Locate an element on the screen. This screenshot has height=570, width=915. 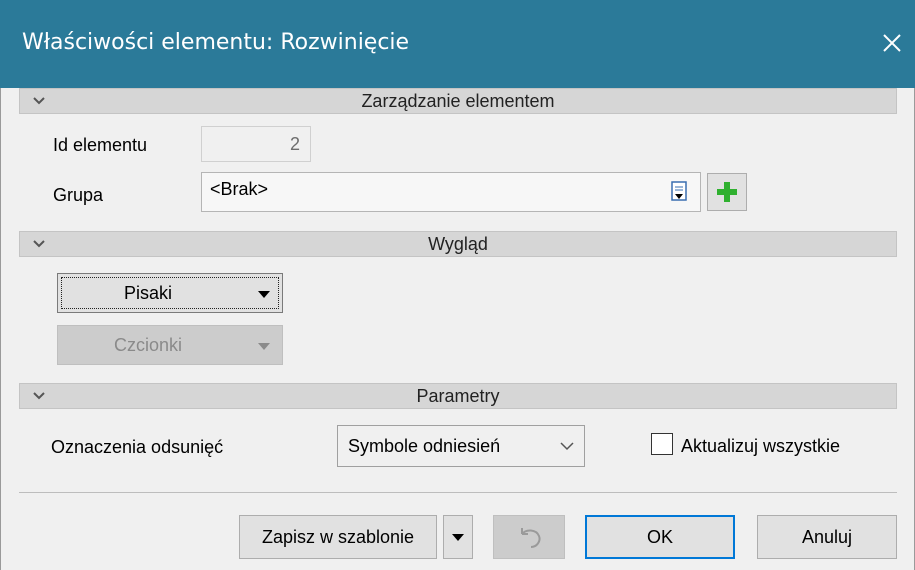
plus-icon is located at coordinates (727, 192).